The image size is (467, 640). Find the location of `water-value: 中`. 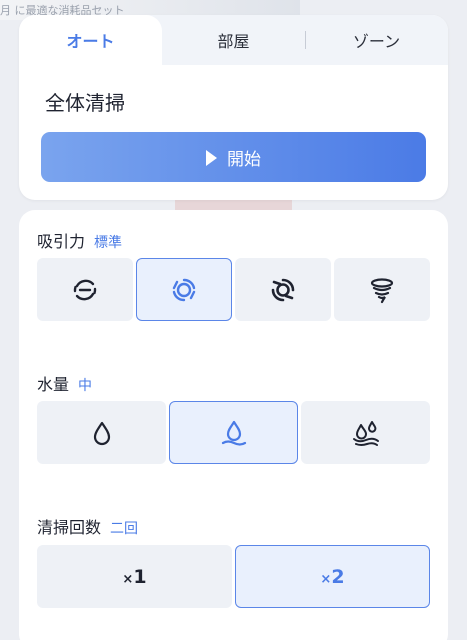

water-value: 中 is located at coordinates (85, 386).